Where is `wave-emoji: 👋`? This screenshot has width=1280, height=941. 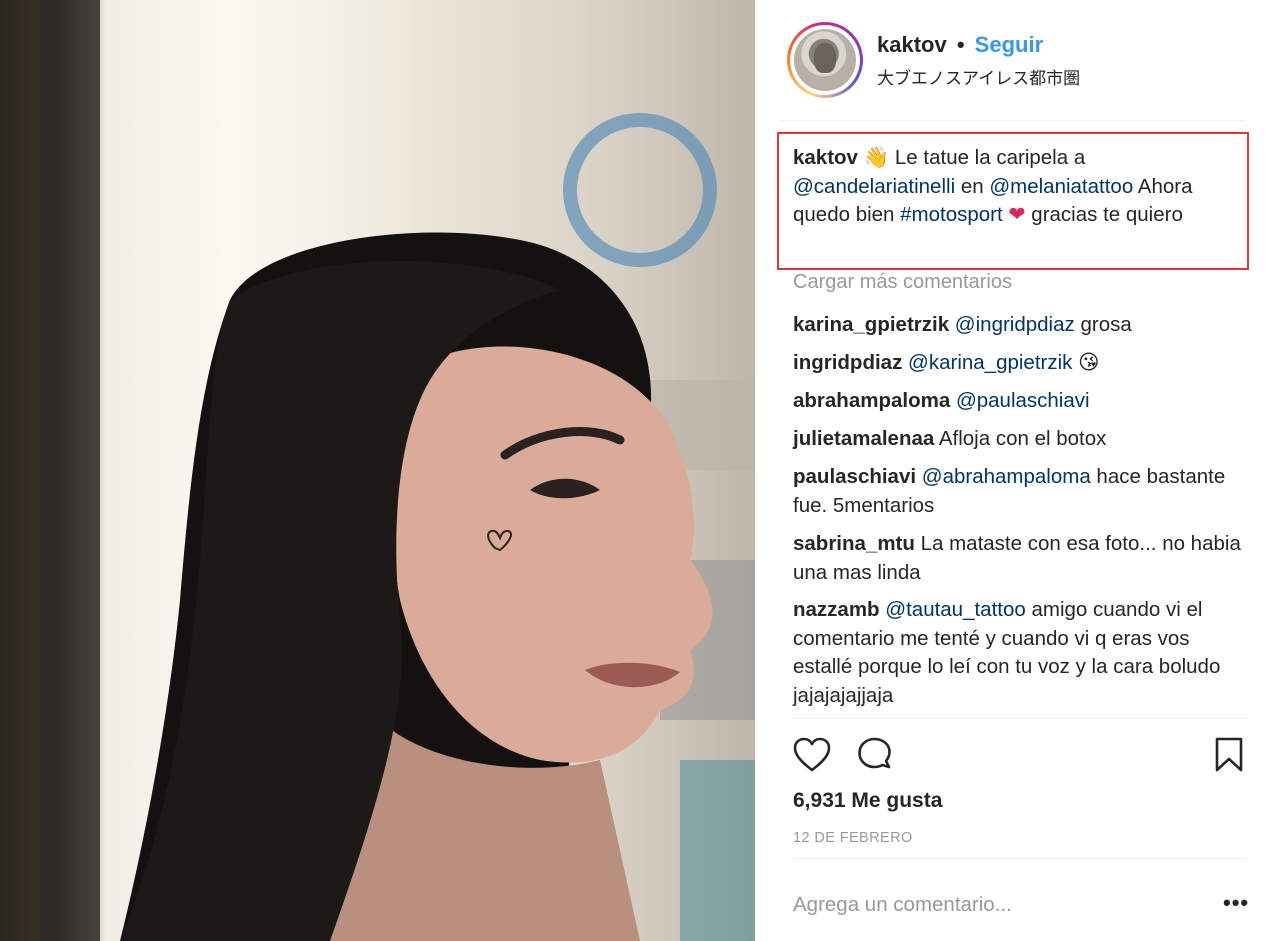 wave-emoji: 👋 is located at coordinates (876, 157).